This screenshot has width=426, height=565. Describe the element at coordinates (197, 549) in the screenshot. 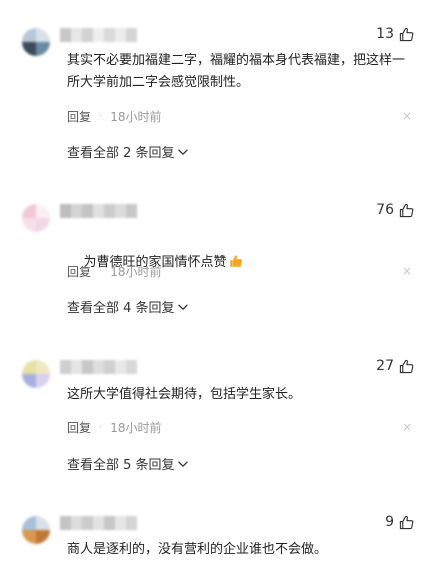

I see `comment-text: 商人是逐利的，没有营利的企业谁也不会做。` at that location.